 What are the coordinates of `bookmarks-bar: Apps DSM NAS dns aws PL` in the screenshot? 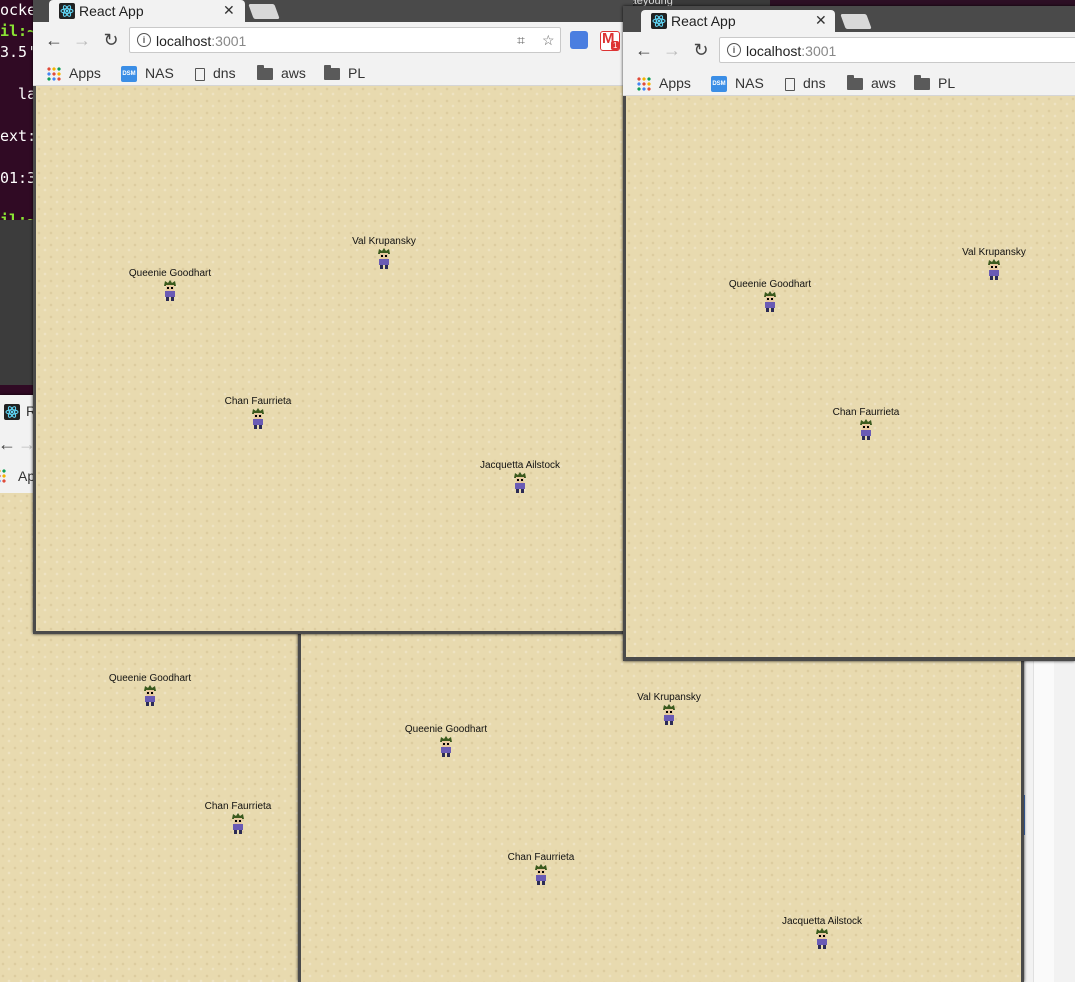 It's located at (849, 83).